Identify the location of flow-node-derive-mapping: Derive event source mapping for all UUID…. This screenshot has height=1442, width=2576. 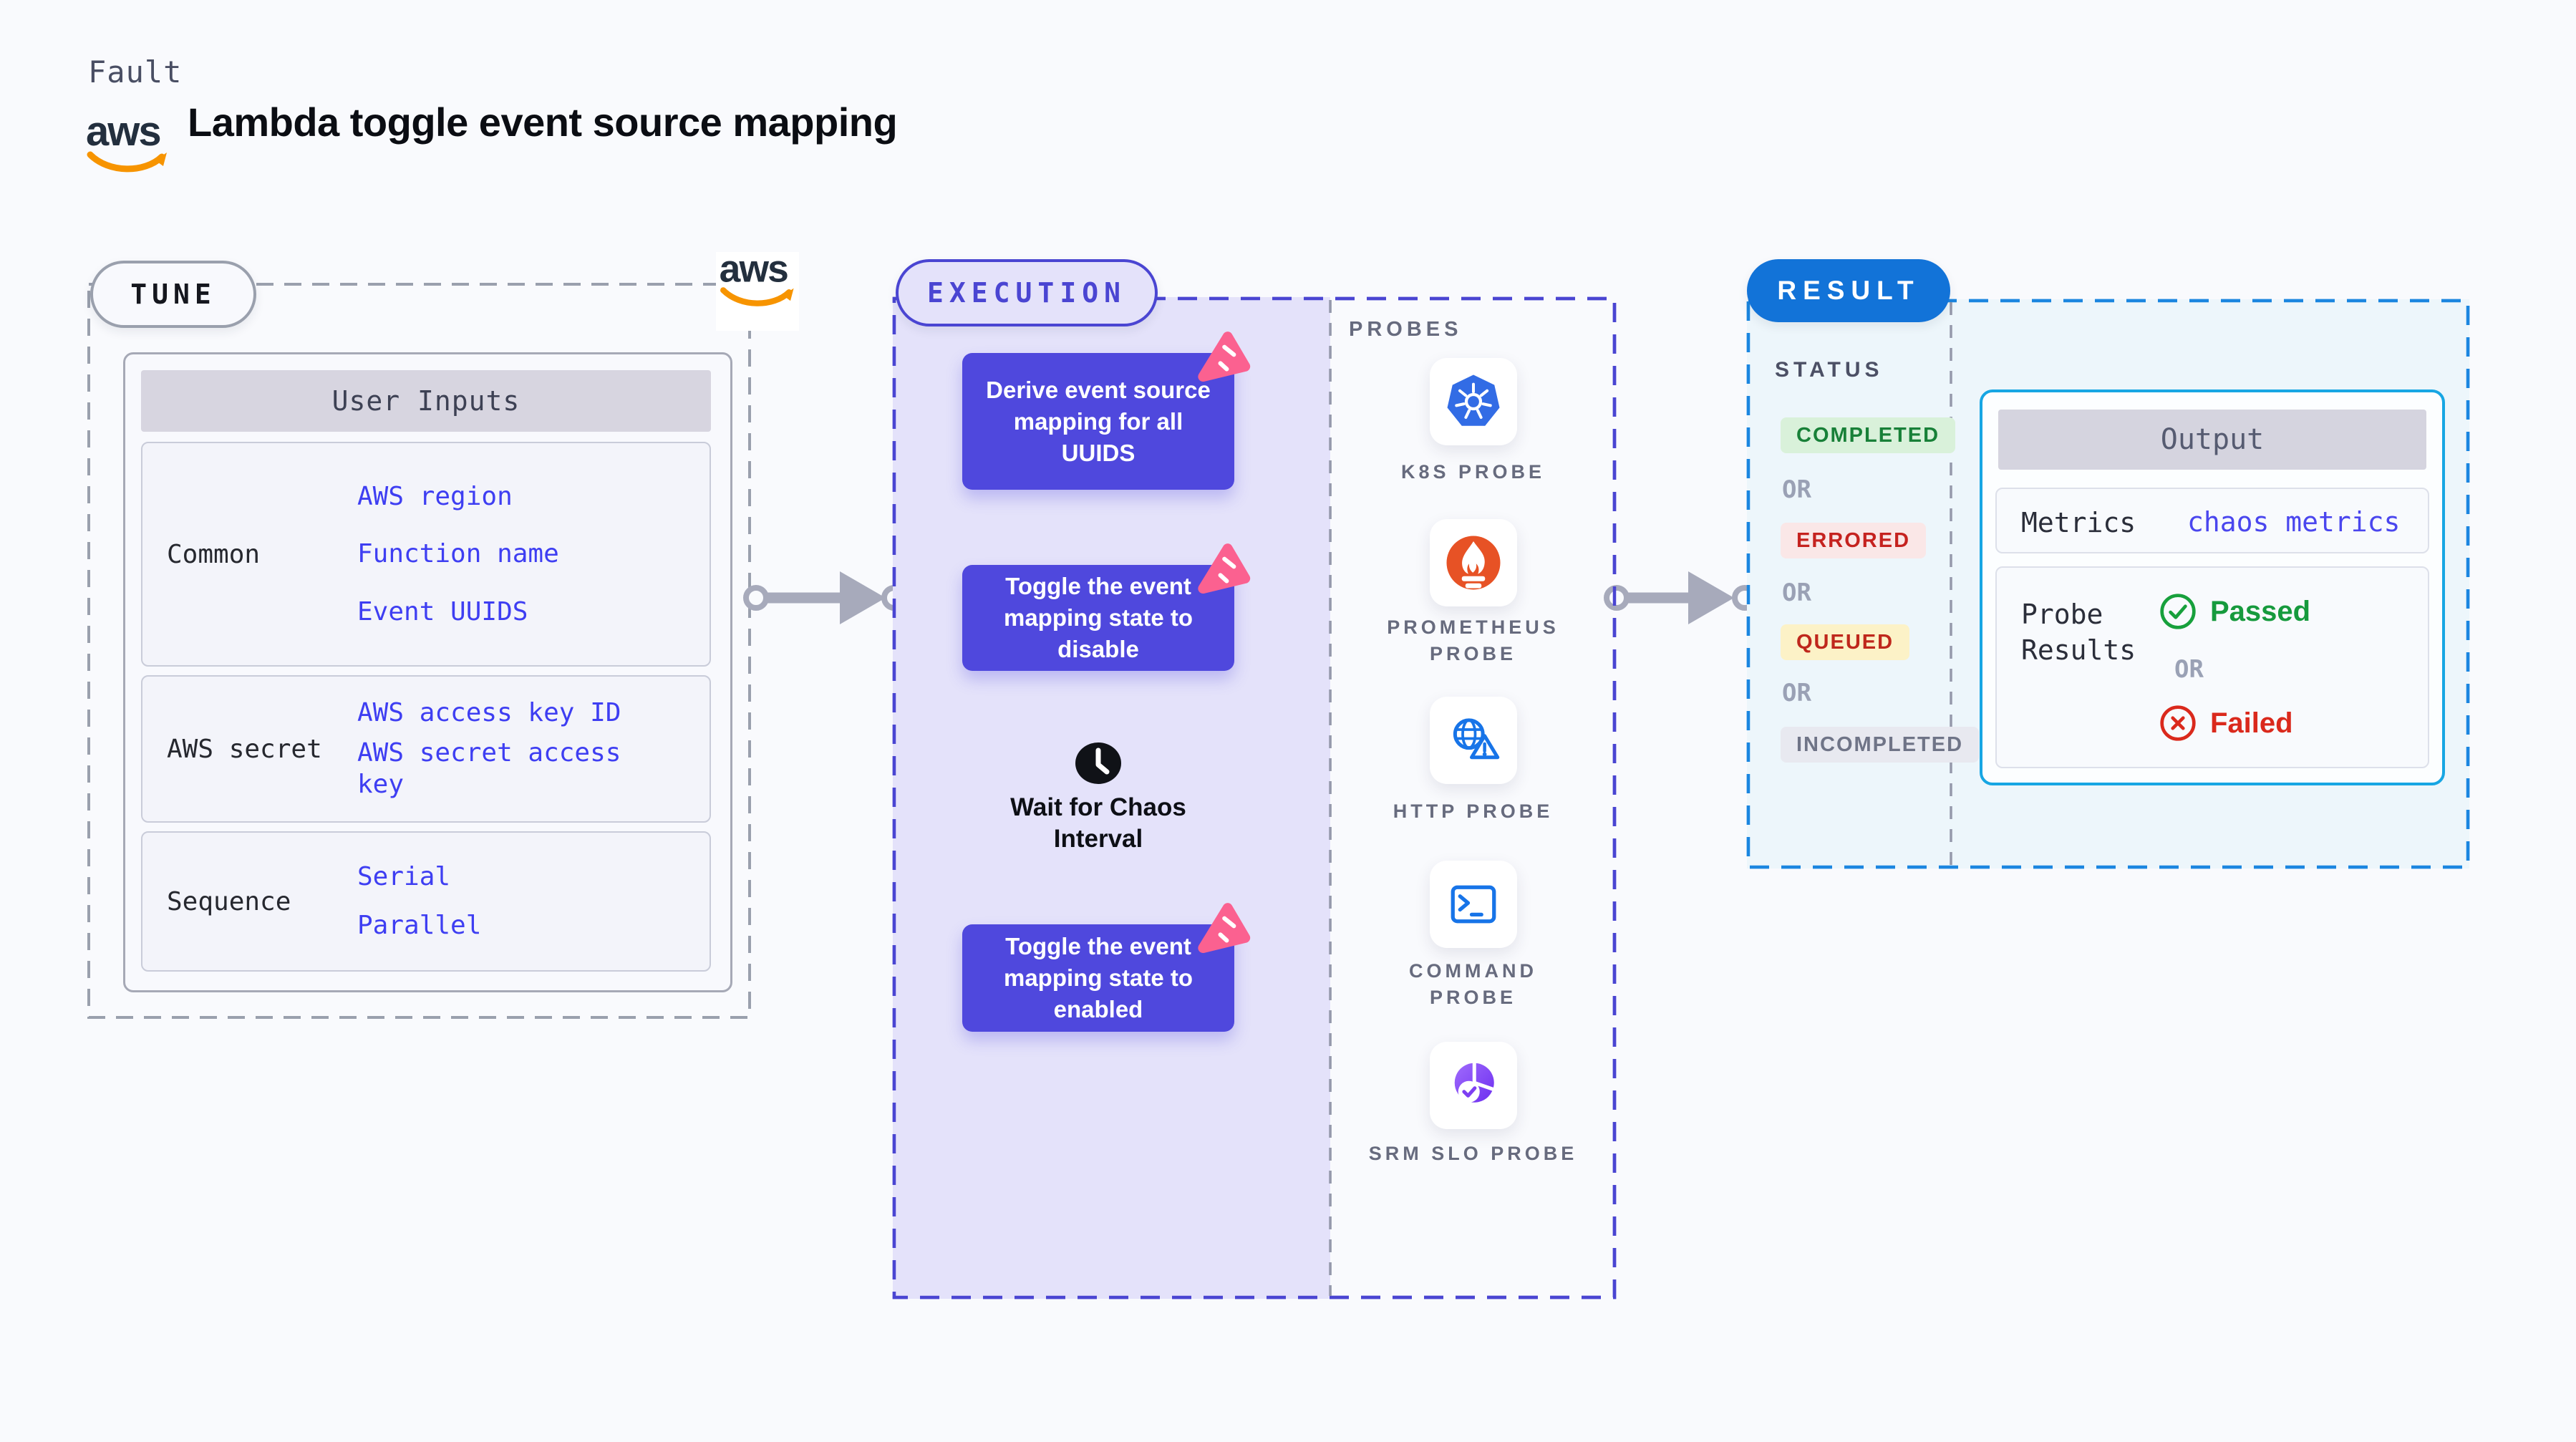
(1106, 411).